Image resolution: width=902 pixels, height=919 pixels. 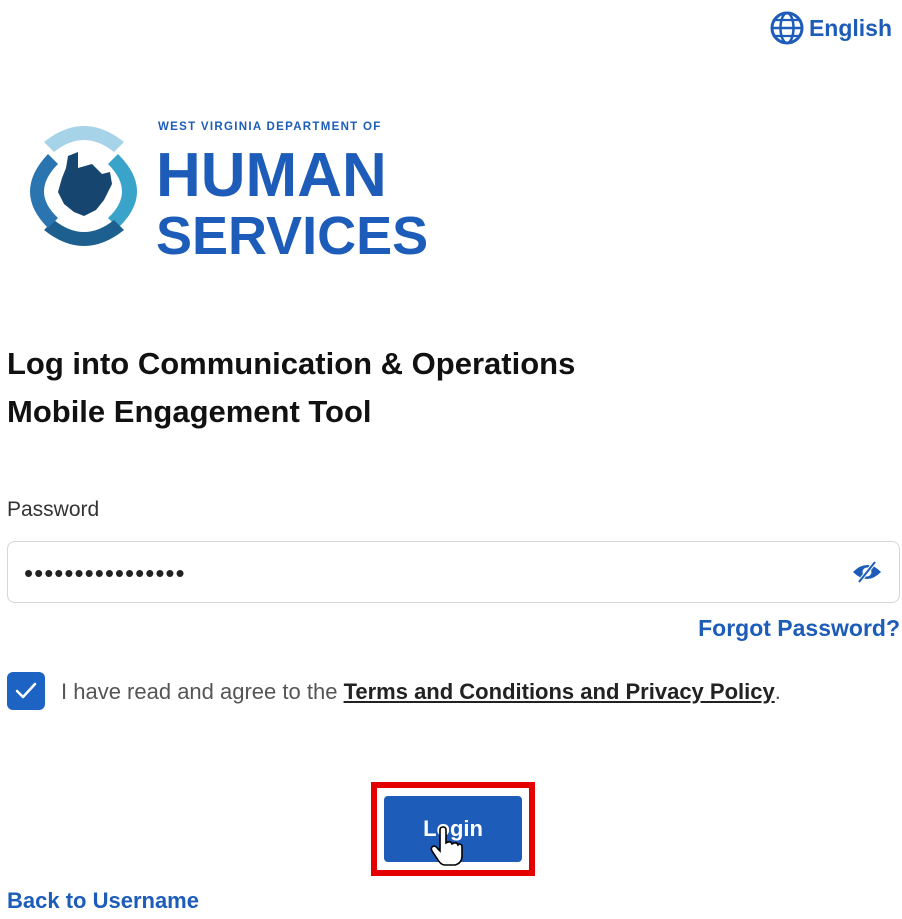 I want to click on language-label: English, so click(x=850, y=27).